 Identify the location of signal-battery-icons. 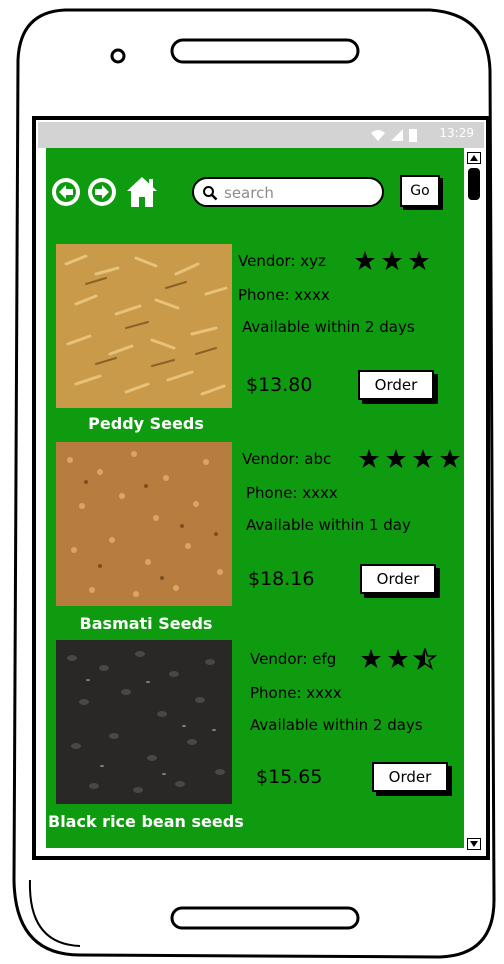
(394, 135).